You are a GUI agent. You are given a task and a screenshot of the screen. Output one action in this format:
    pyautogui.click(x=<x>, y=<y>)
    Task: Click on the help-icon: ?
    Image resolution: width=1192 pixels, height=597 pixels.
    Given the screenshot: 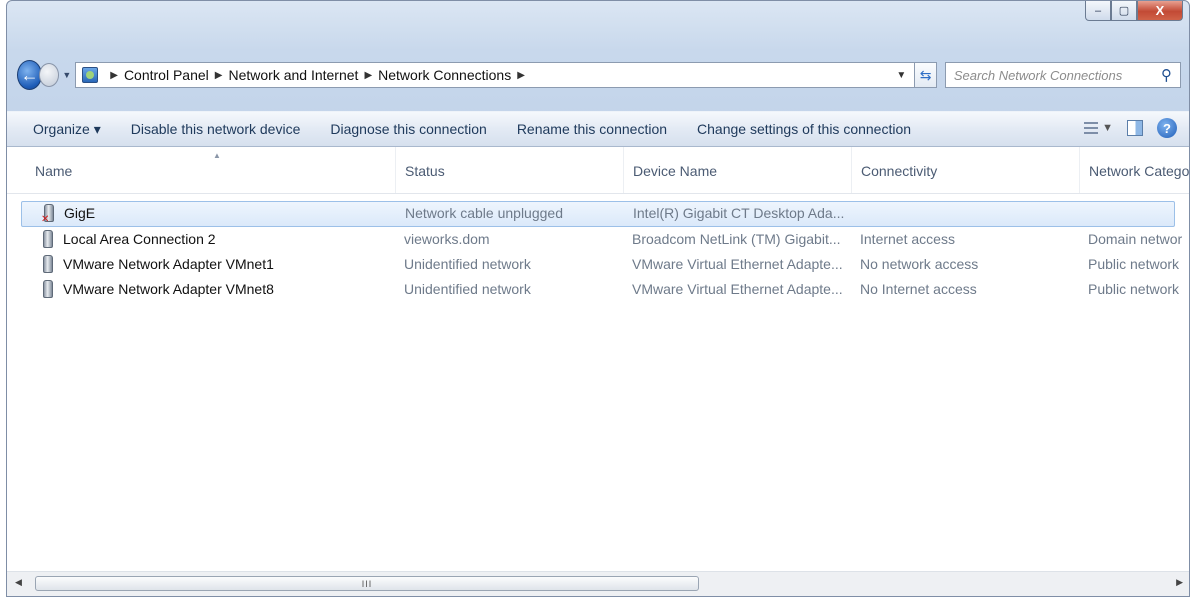 What is the action you would take?
    pyautogui.click(x=1167, y=128)
    